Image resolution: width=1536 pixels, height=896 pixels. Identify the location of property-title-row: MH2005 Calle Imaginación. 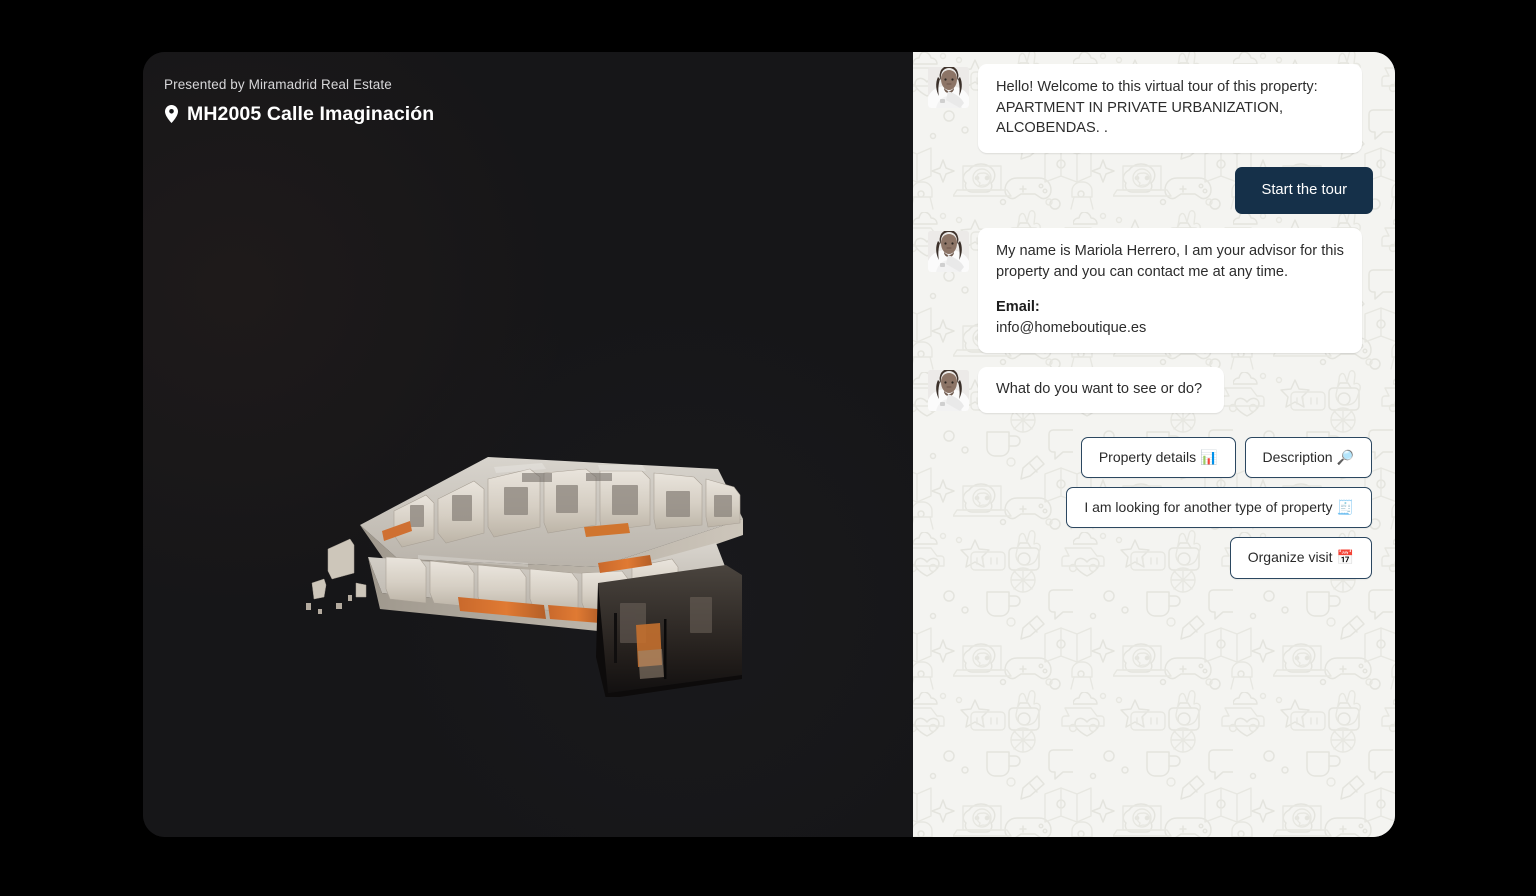
(299, 114).